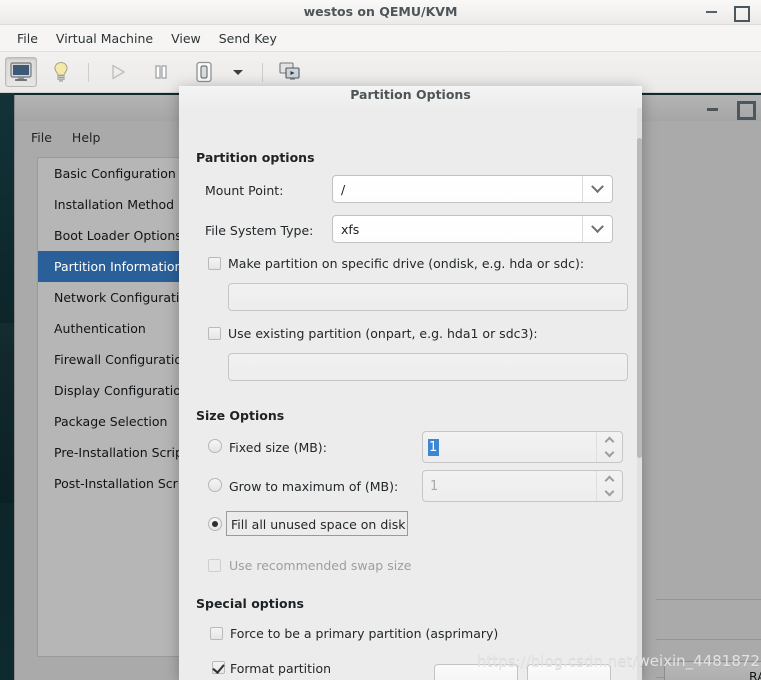 This screenshot has height=680, width=761. Describe the element at coordinates (281, 668) in the screenshot. I see `format-partition-label: Format partition` at that location.